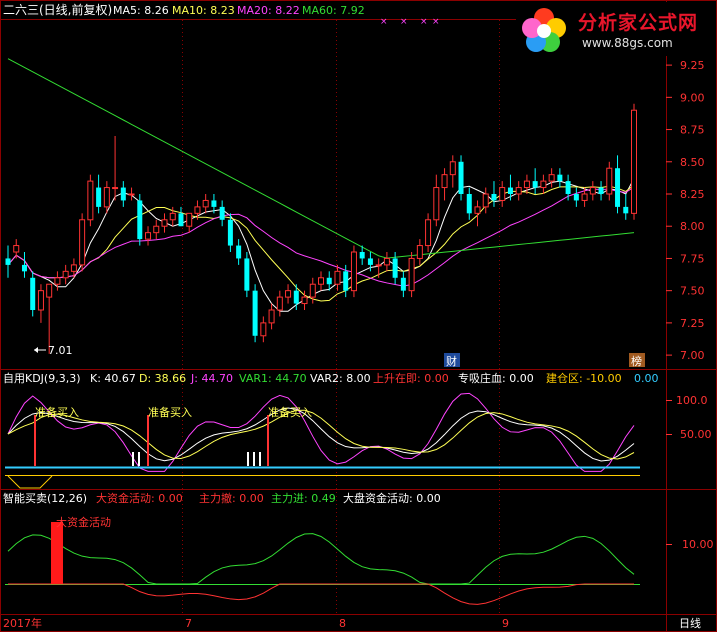 This screenshot has height=632, width=717. I want to click on kdj-lines, so click(322, 440).